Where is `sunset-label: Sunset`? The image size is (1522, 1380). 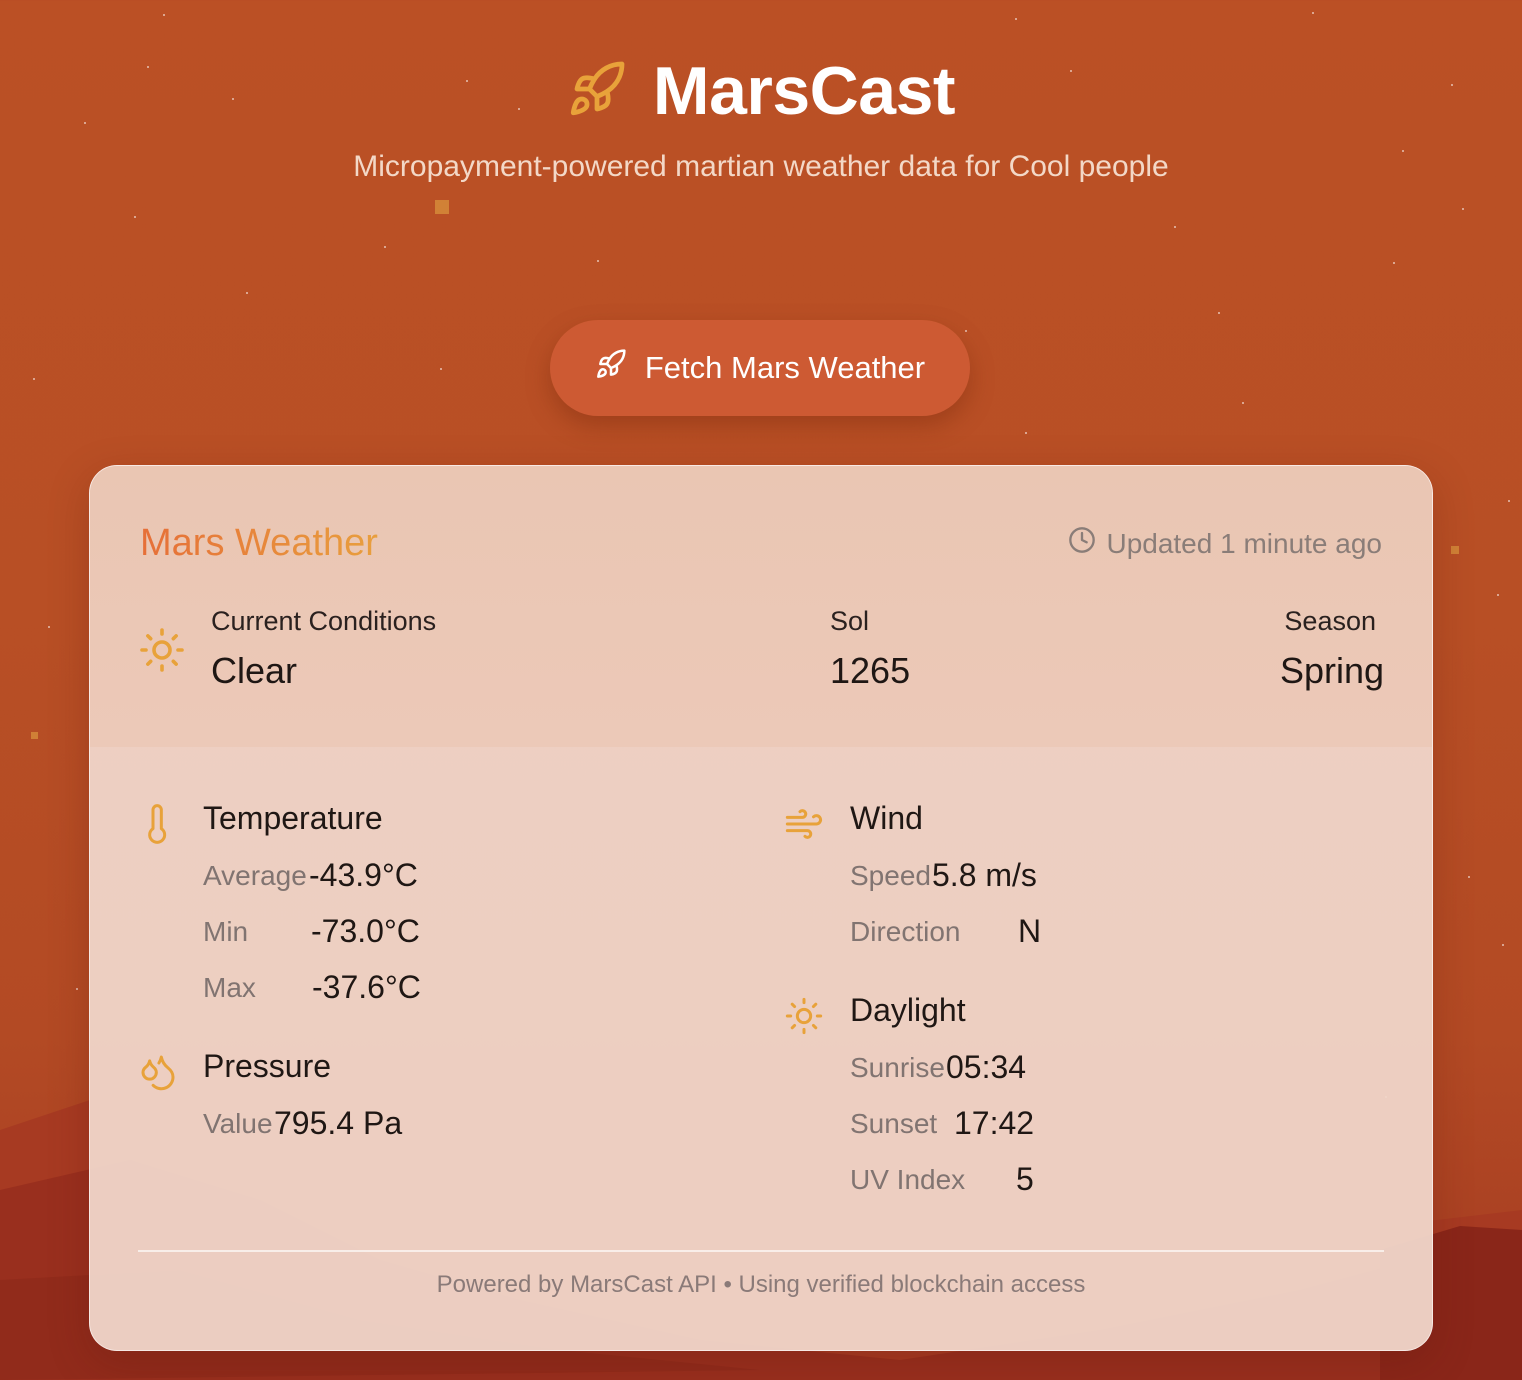
sunset-label: Sunset is located at coordinates (894, 1123).